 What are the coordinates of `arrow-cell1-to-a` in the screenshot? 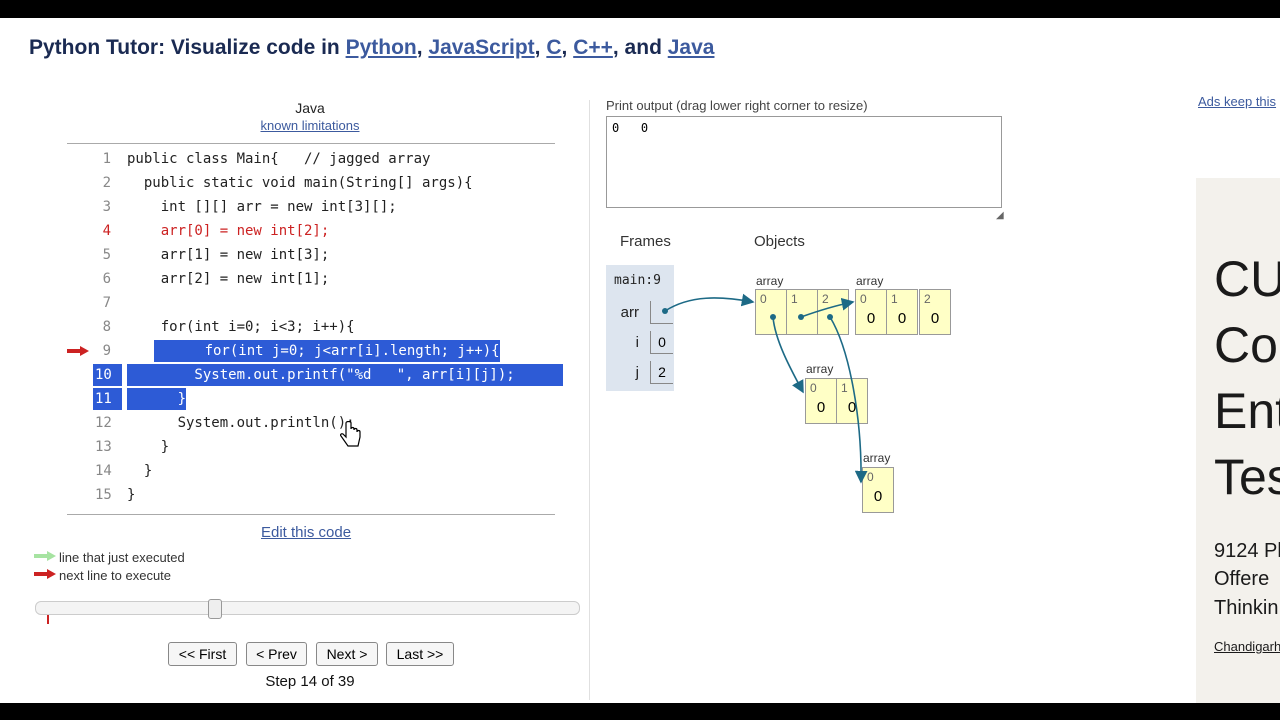 It's located at (827, 307).